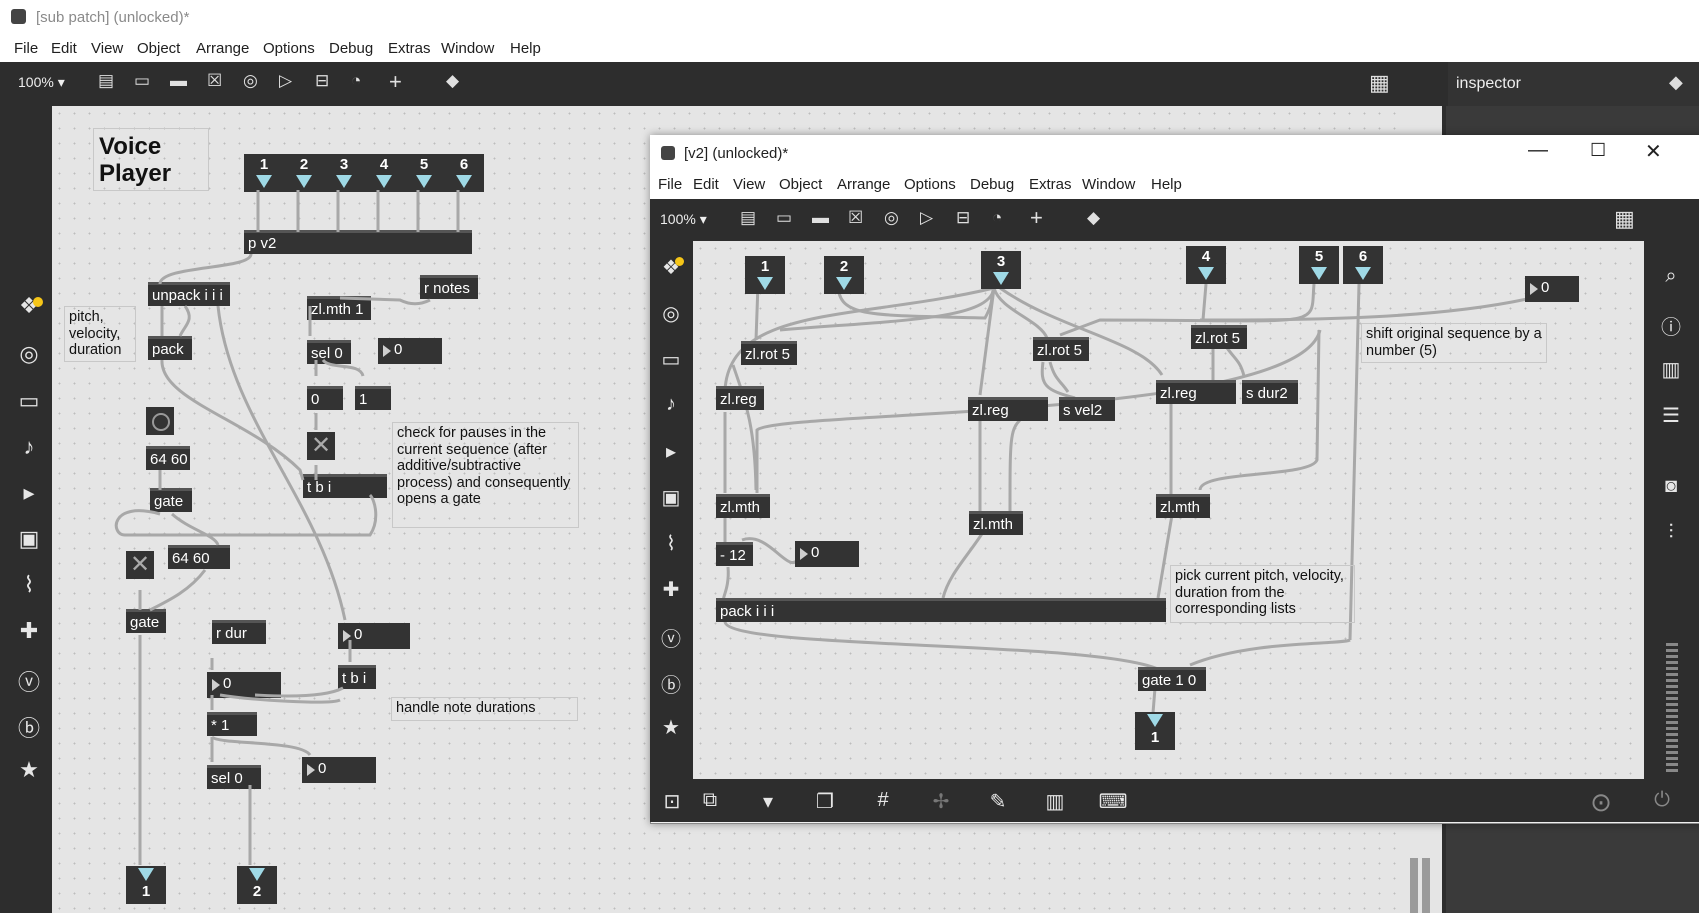 The image size is (1699, 913). I want to click on presentation-icon: ⧉, so click(710, 800).